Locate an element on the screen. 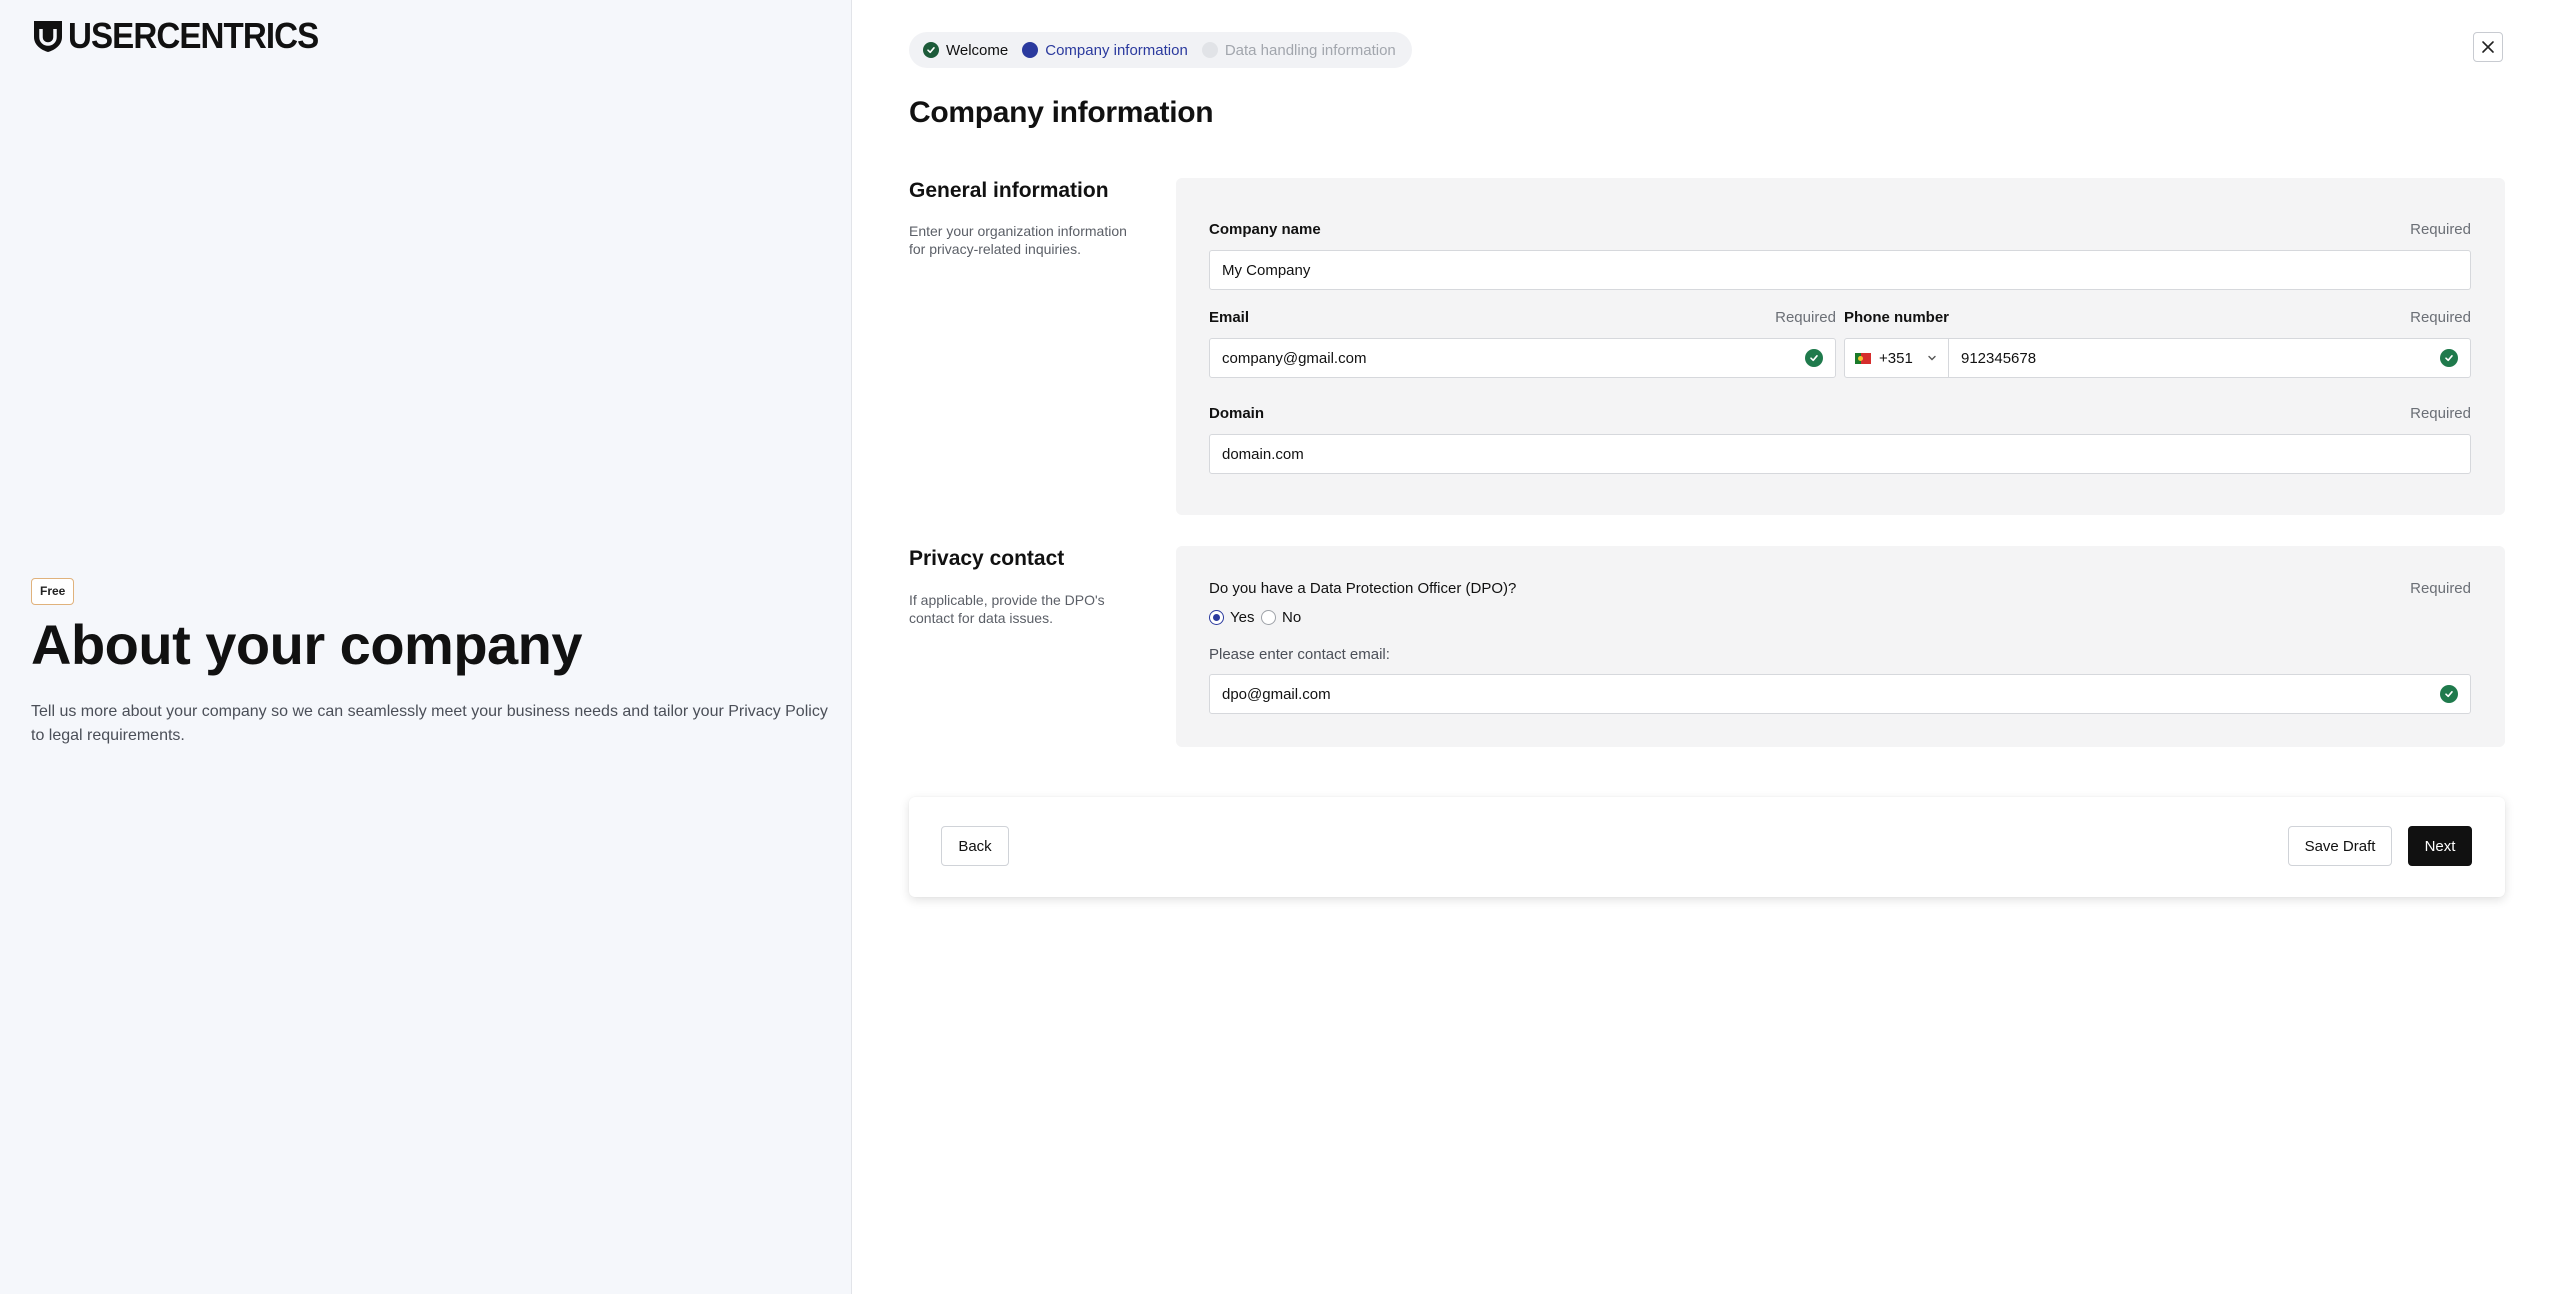 This screenshot has width=2560, height=1294. close-button is located at coordinates (2488, 47).